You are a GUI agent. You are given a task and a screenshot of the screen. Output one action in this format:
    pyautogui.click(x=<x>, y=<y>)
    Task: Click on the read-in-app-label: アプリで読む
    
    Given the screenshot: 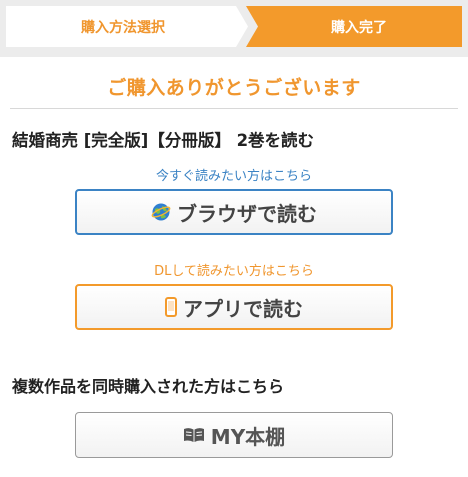 What is the action you would take?
    pyautogui.click(x=243, y=308)
    